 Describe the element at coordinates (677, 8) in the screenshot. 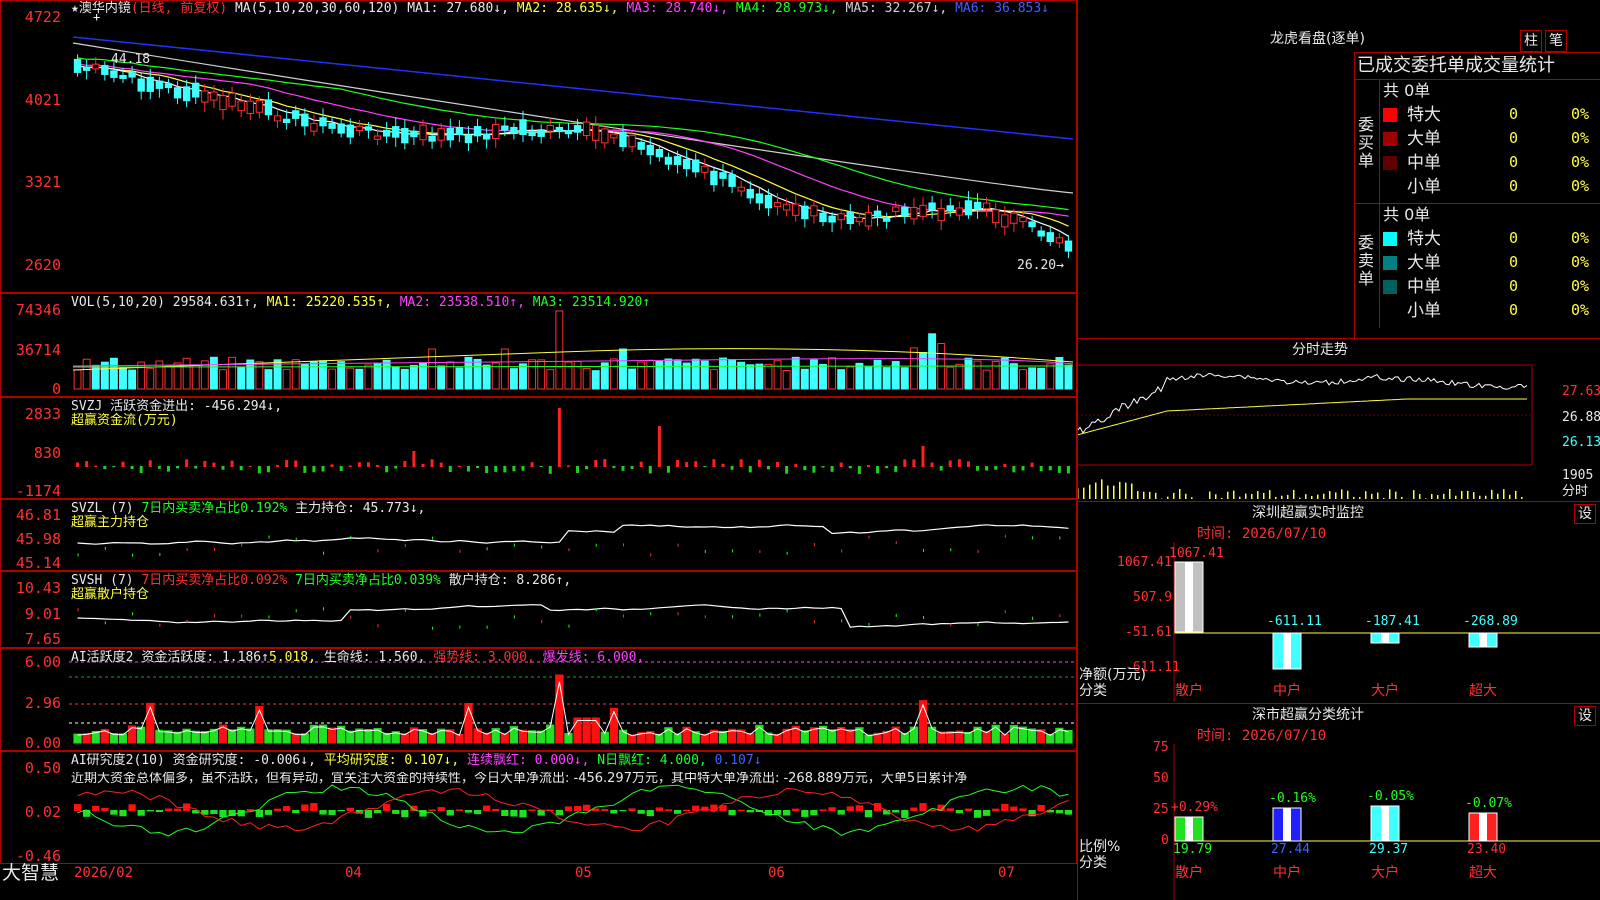

I see `ma3-value: MA3: 28.740↓,` at that location.